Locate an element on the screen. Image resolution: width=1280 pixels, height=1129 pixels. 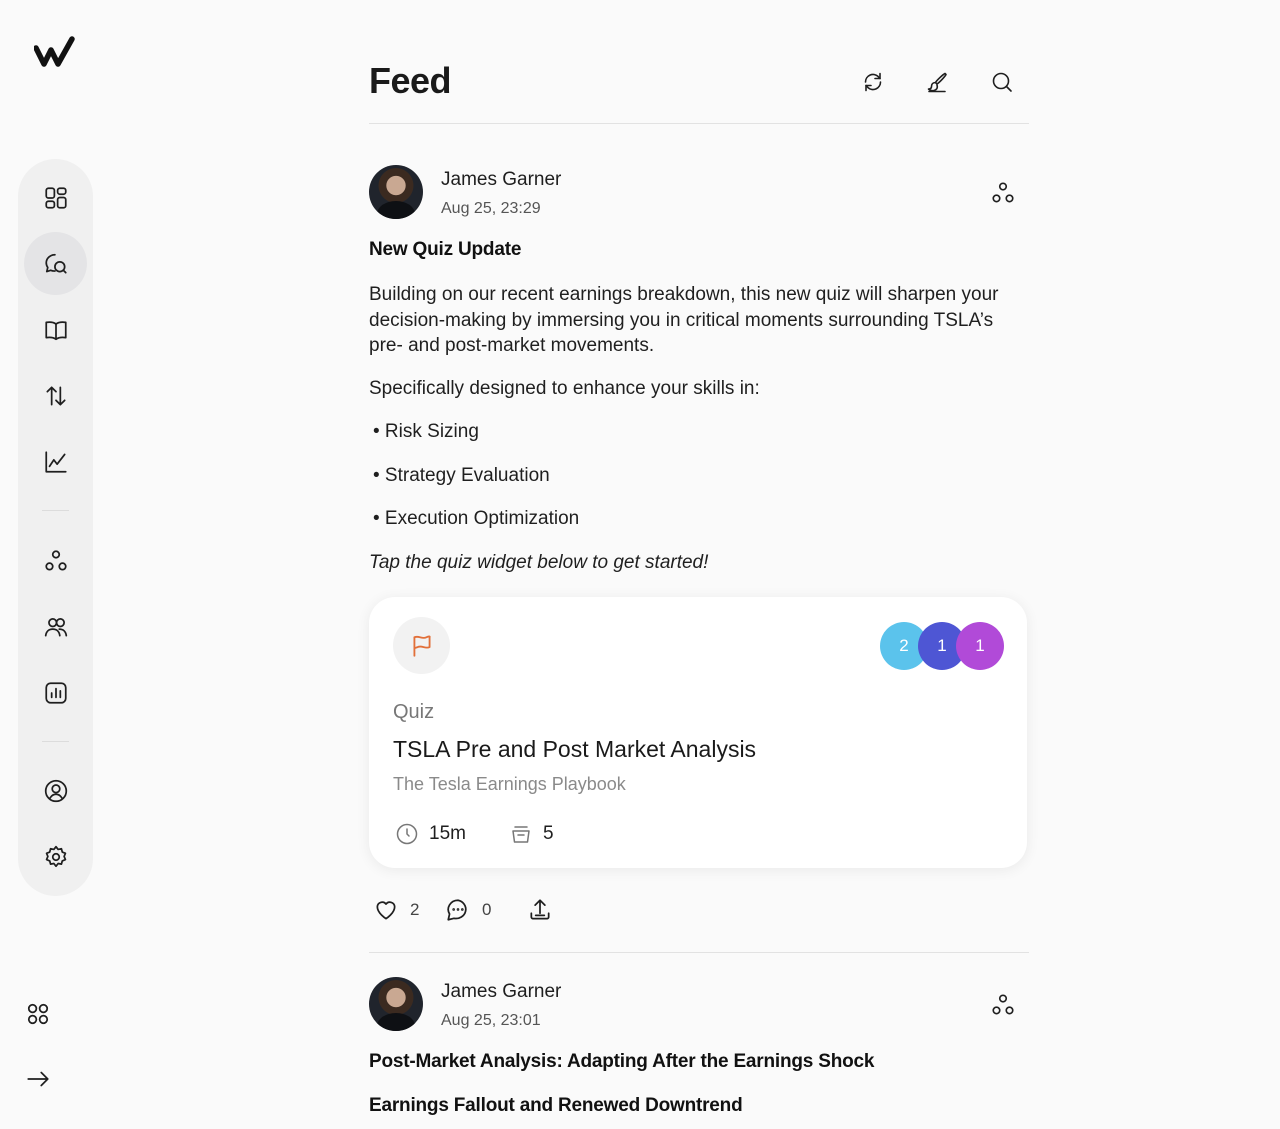
quiz-subtitle: The Tesla Earnings Playbook is located at coordinates (509, 784).